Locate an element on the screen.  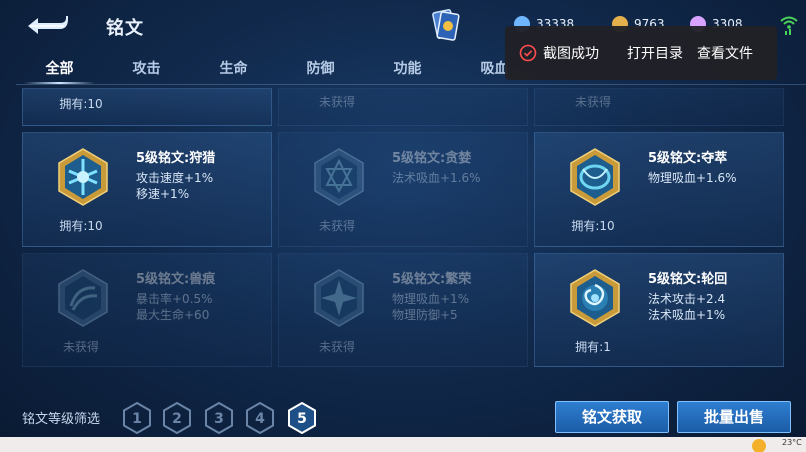
inscription-card-hunt: 5级铭文:狩猎 攻击速度+1% 移速+1% 拥有:10 is located at coordinates (147, 189).